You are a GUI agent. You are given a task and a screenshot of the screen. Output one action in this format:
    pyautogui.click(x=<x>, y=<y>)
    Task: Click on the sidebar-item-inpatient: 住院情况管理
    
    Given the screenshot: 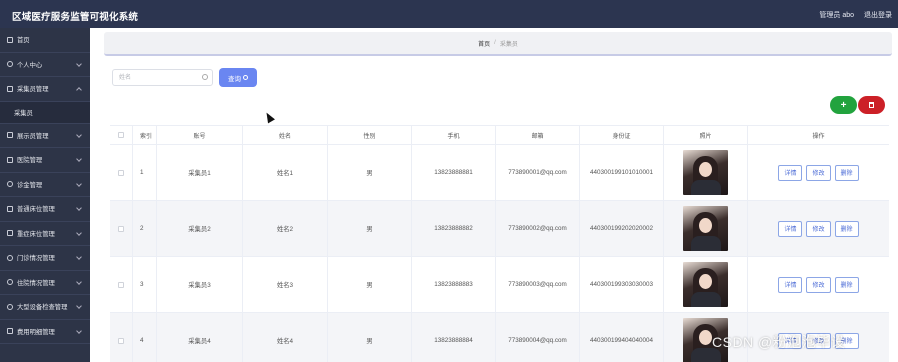 What is the action you would take?
    pyautogui.click(x=45, y=283)
    